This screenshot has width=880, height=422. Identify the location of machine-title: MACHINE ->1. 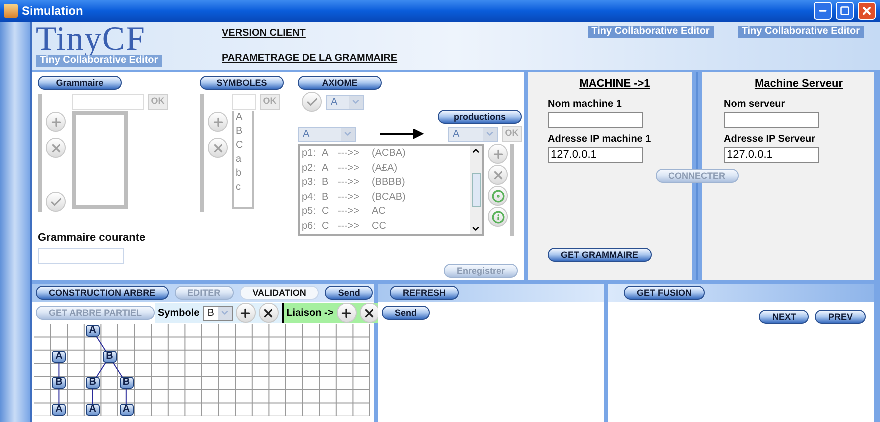
(615, 84).